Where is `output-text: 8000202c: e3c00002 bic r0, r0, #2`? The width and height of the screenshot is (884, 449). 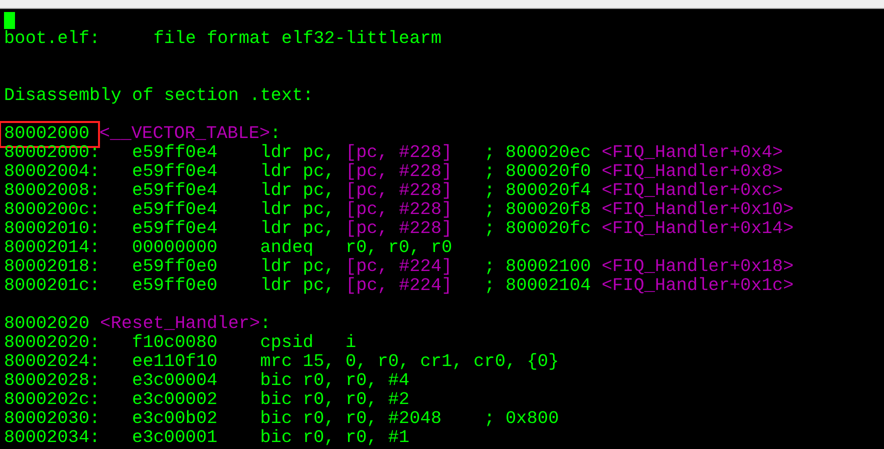 output-text: 8000202c: e3c00002 bic r0, r0, #2 is located at coordinates (207, 400).